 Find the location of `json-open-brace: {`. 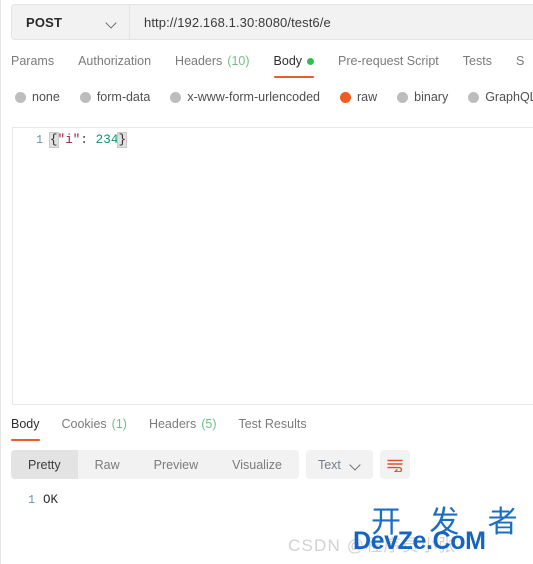

json-open-brace: { is located at coordinates (54, 140).